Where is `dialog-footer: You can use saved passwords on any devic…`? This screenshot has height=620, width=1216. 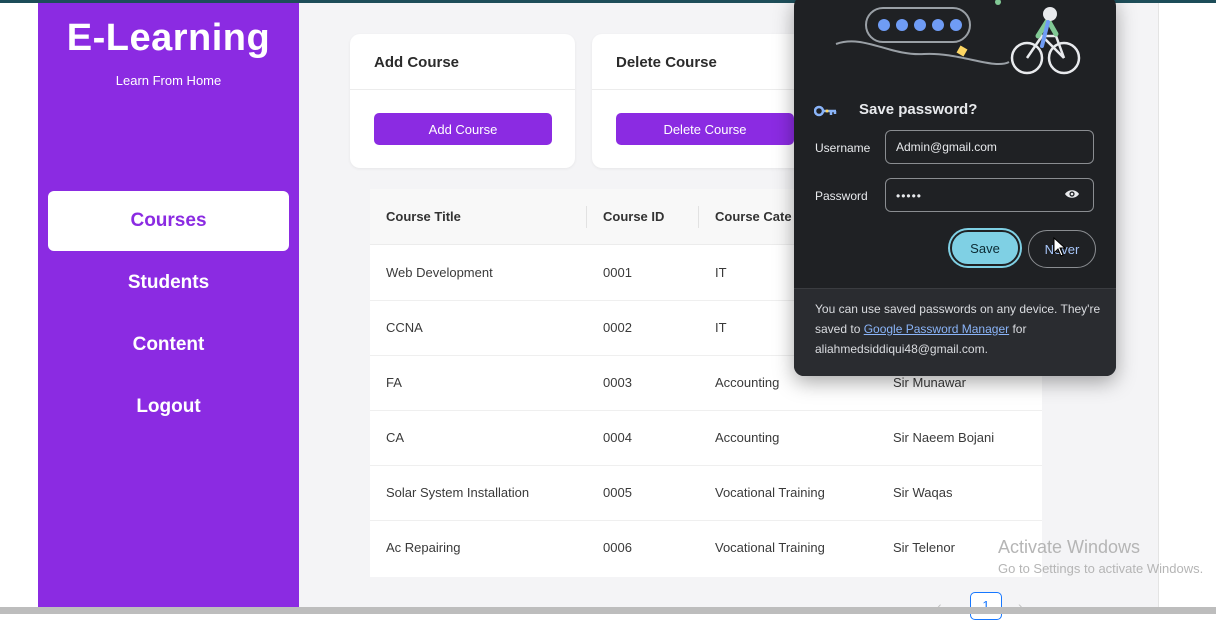 dialog-footer: You can use saved passwords on any devic… is located at coordinates (955, 332).